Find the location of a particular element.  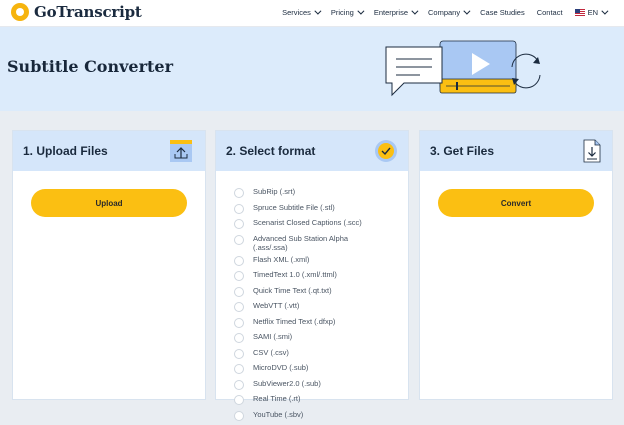

brand-logo: GoTranscript is located at coordinates (76, 12).